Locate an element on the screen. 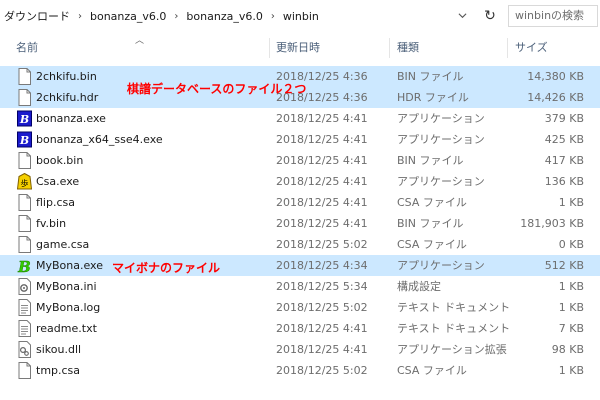  mybona-file-annotation: マイボナのファイル is located at coordinates (166, 268).